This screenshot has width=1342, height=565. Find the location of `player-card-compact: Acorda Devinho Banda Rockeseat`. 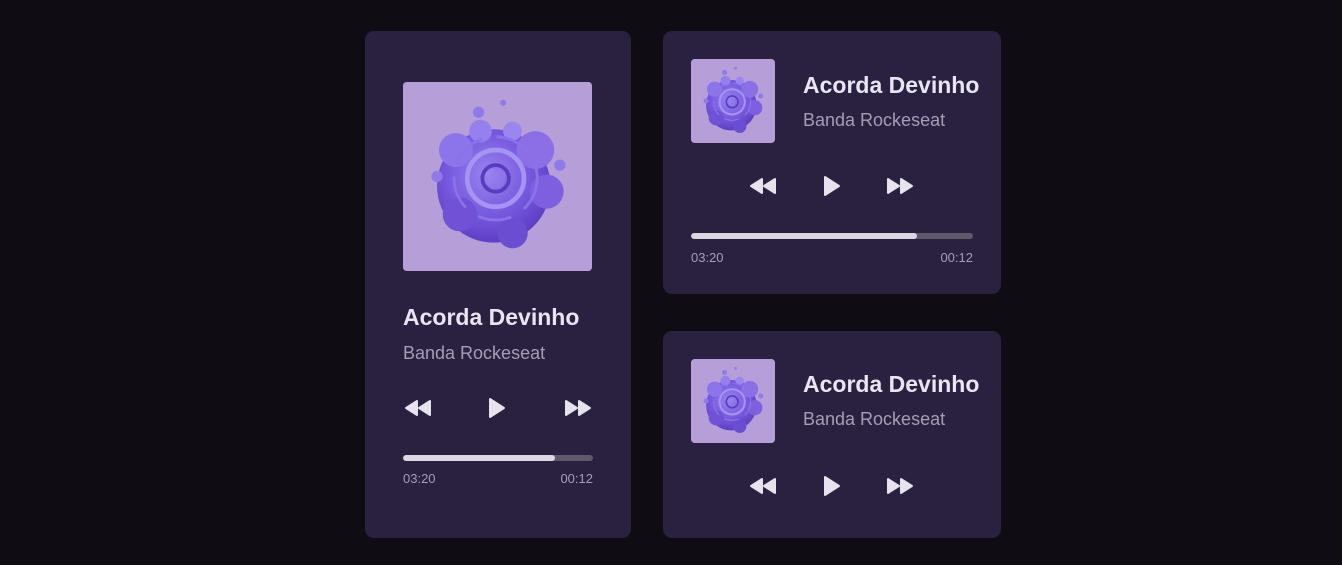

player-card-compact: Acorda Devinho Banda Rockeseat is located at coordinates (832, 434).